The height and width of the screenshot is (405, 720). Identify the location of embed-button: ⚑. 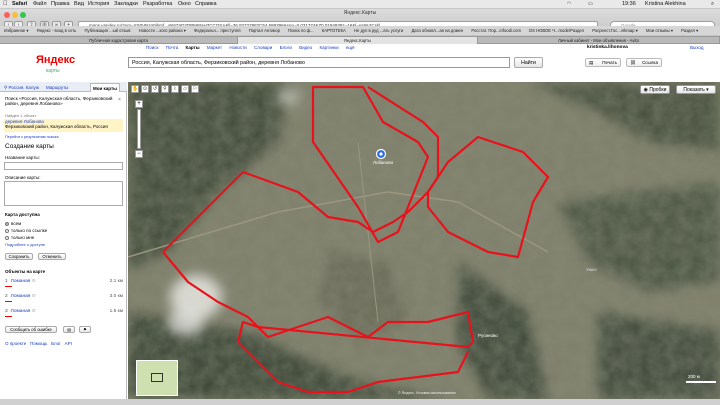
(85, 329).